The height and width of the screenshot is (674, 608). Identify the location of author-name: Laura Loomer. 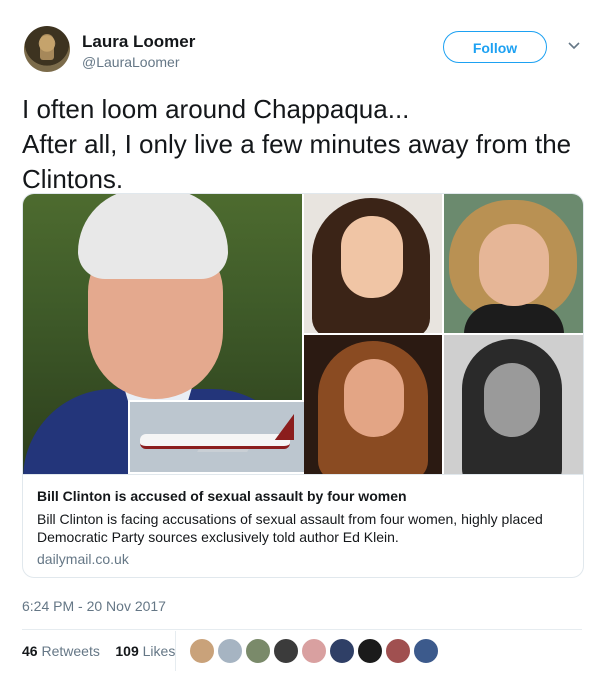
(138, 42).